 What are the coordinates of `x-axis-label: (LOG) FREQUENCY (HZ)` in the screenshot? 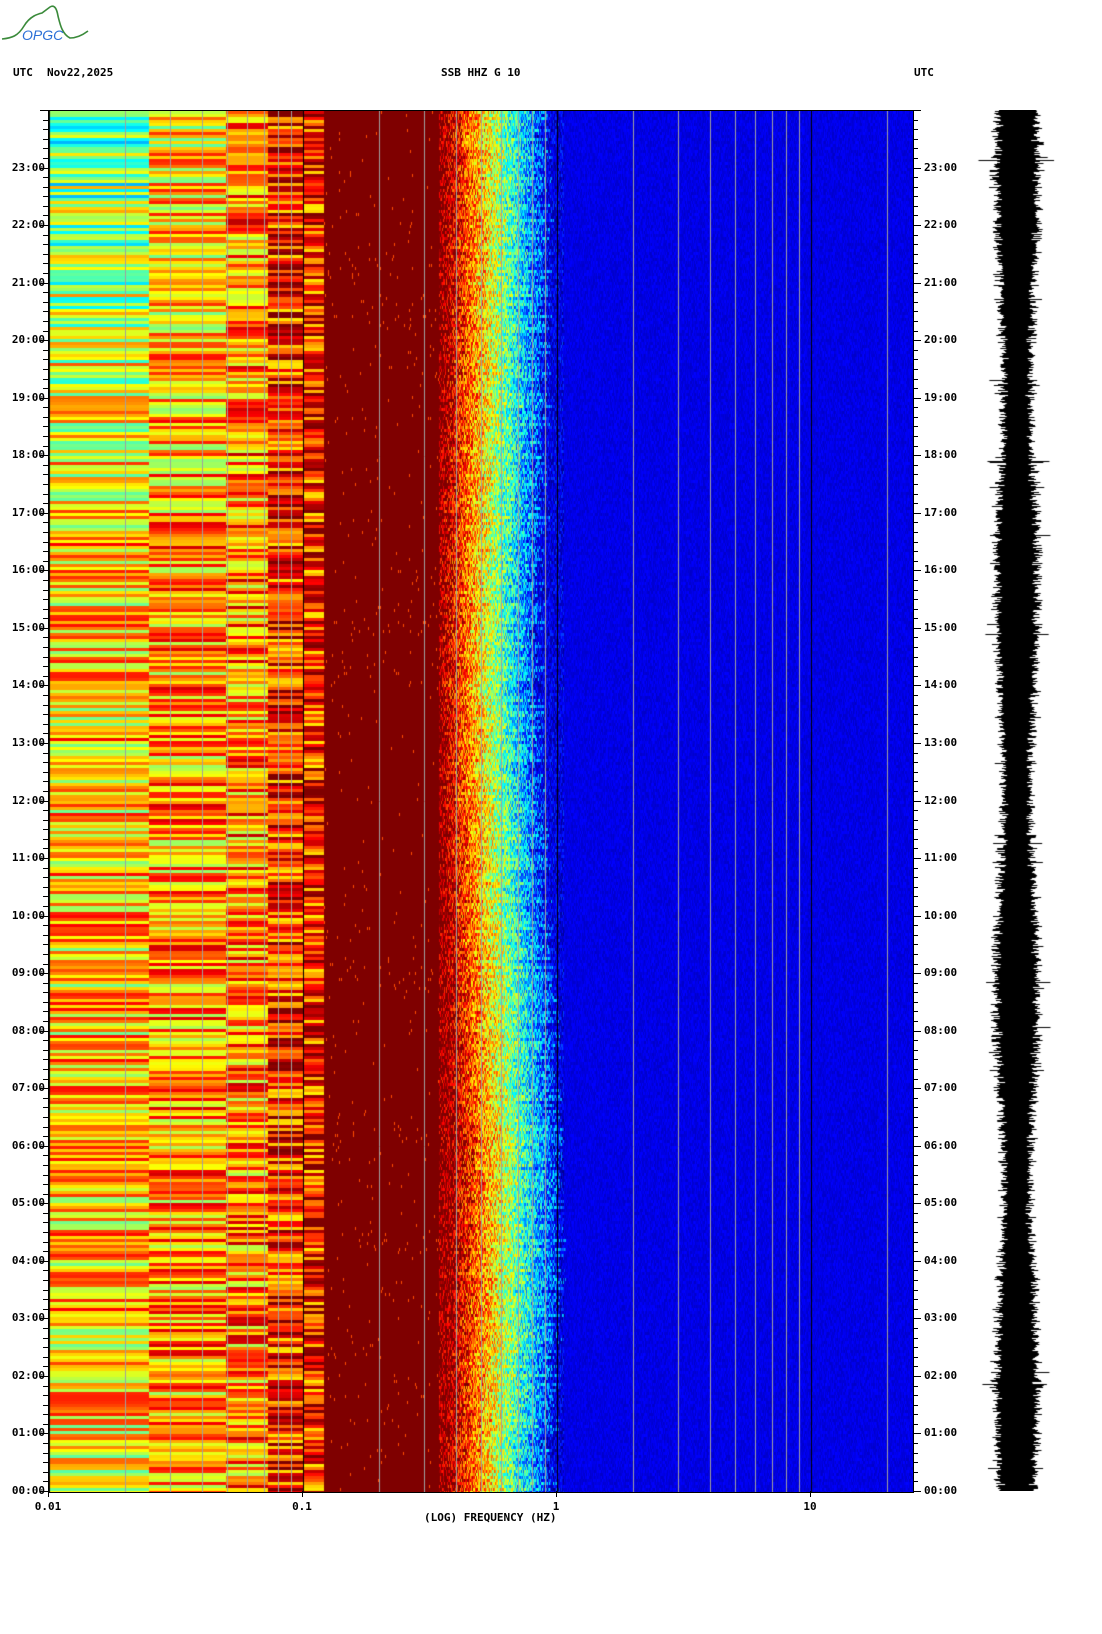 It's located at (490, 1517).